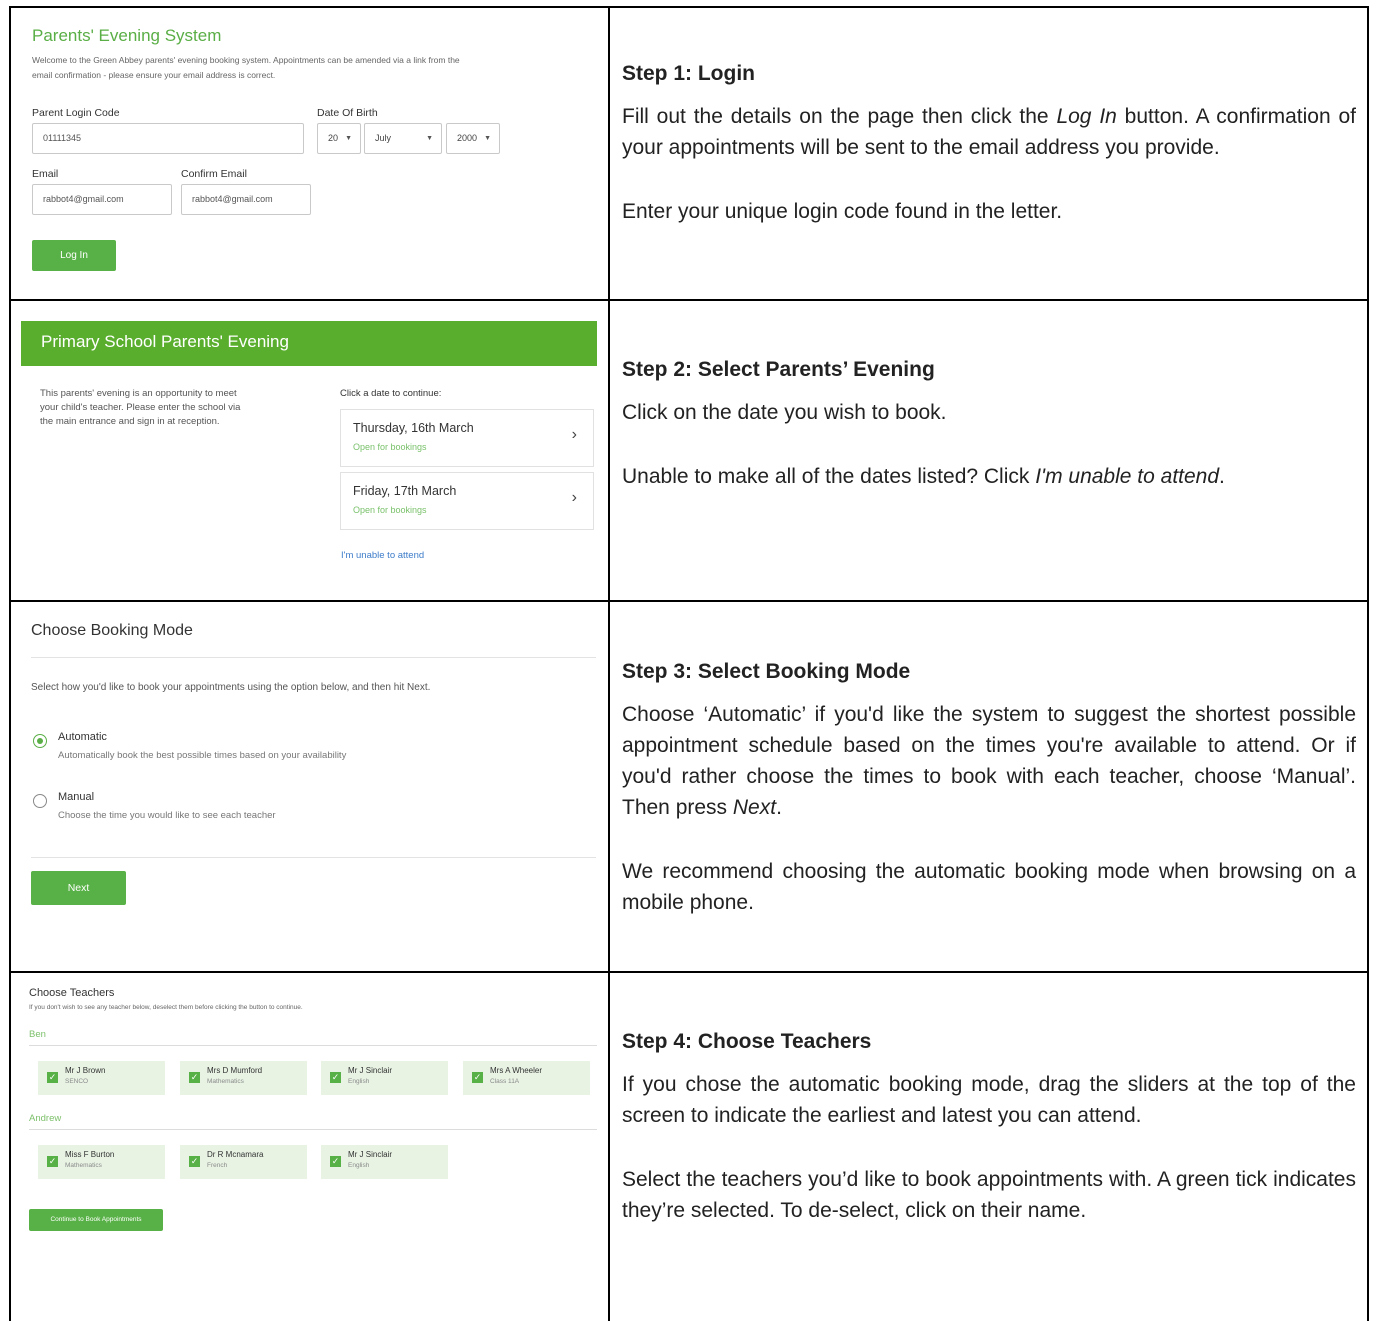 The height and width of the screenshot is (1321, 1378). I want to click on confirm-email-value: rabbot4@gmail.com, so click(232, 199).